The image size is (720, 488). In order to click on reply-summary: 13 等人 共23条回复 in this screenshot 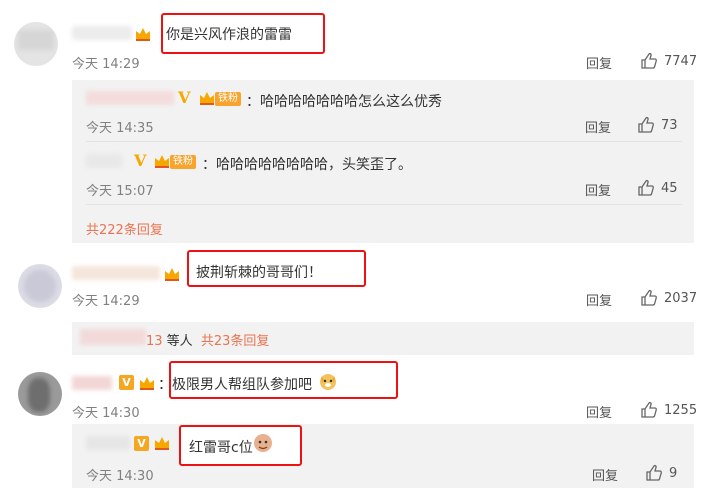, I will do `click(207, 339)`.